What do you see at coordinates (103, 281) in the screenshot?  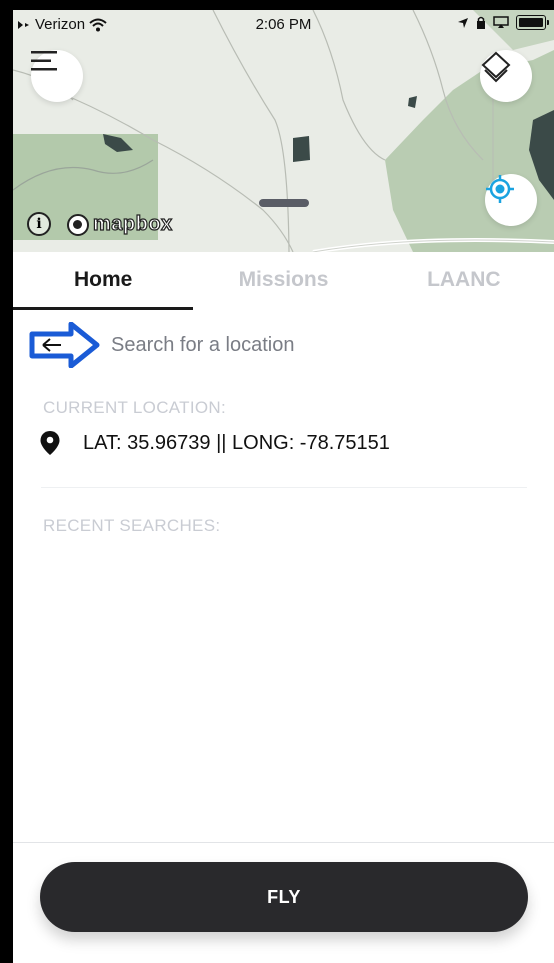 I see `tab-home: Home` at bounding box center [103, 281].